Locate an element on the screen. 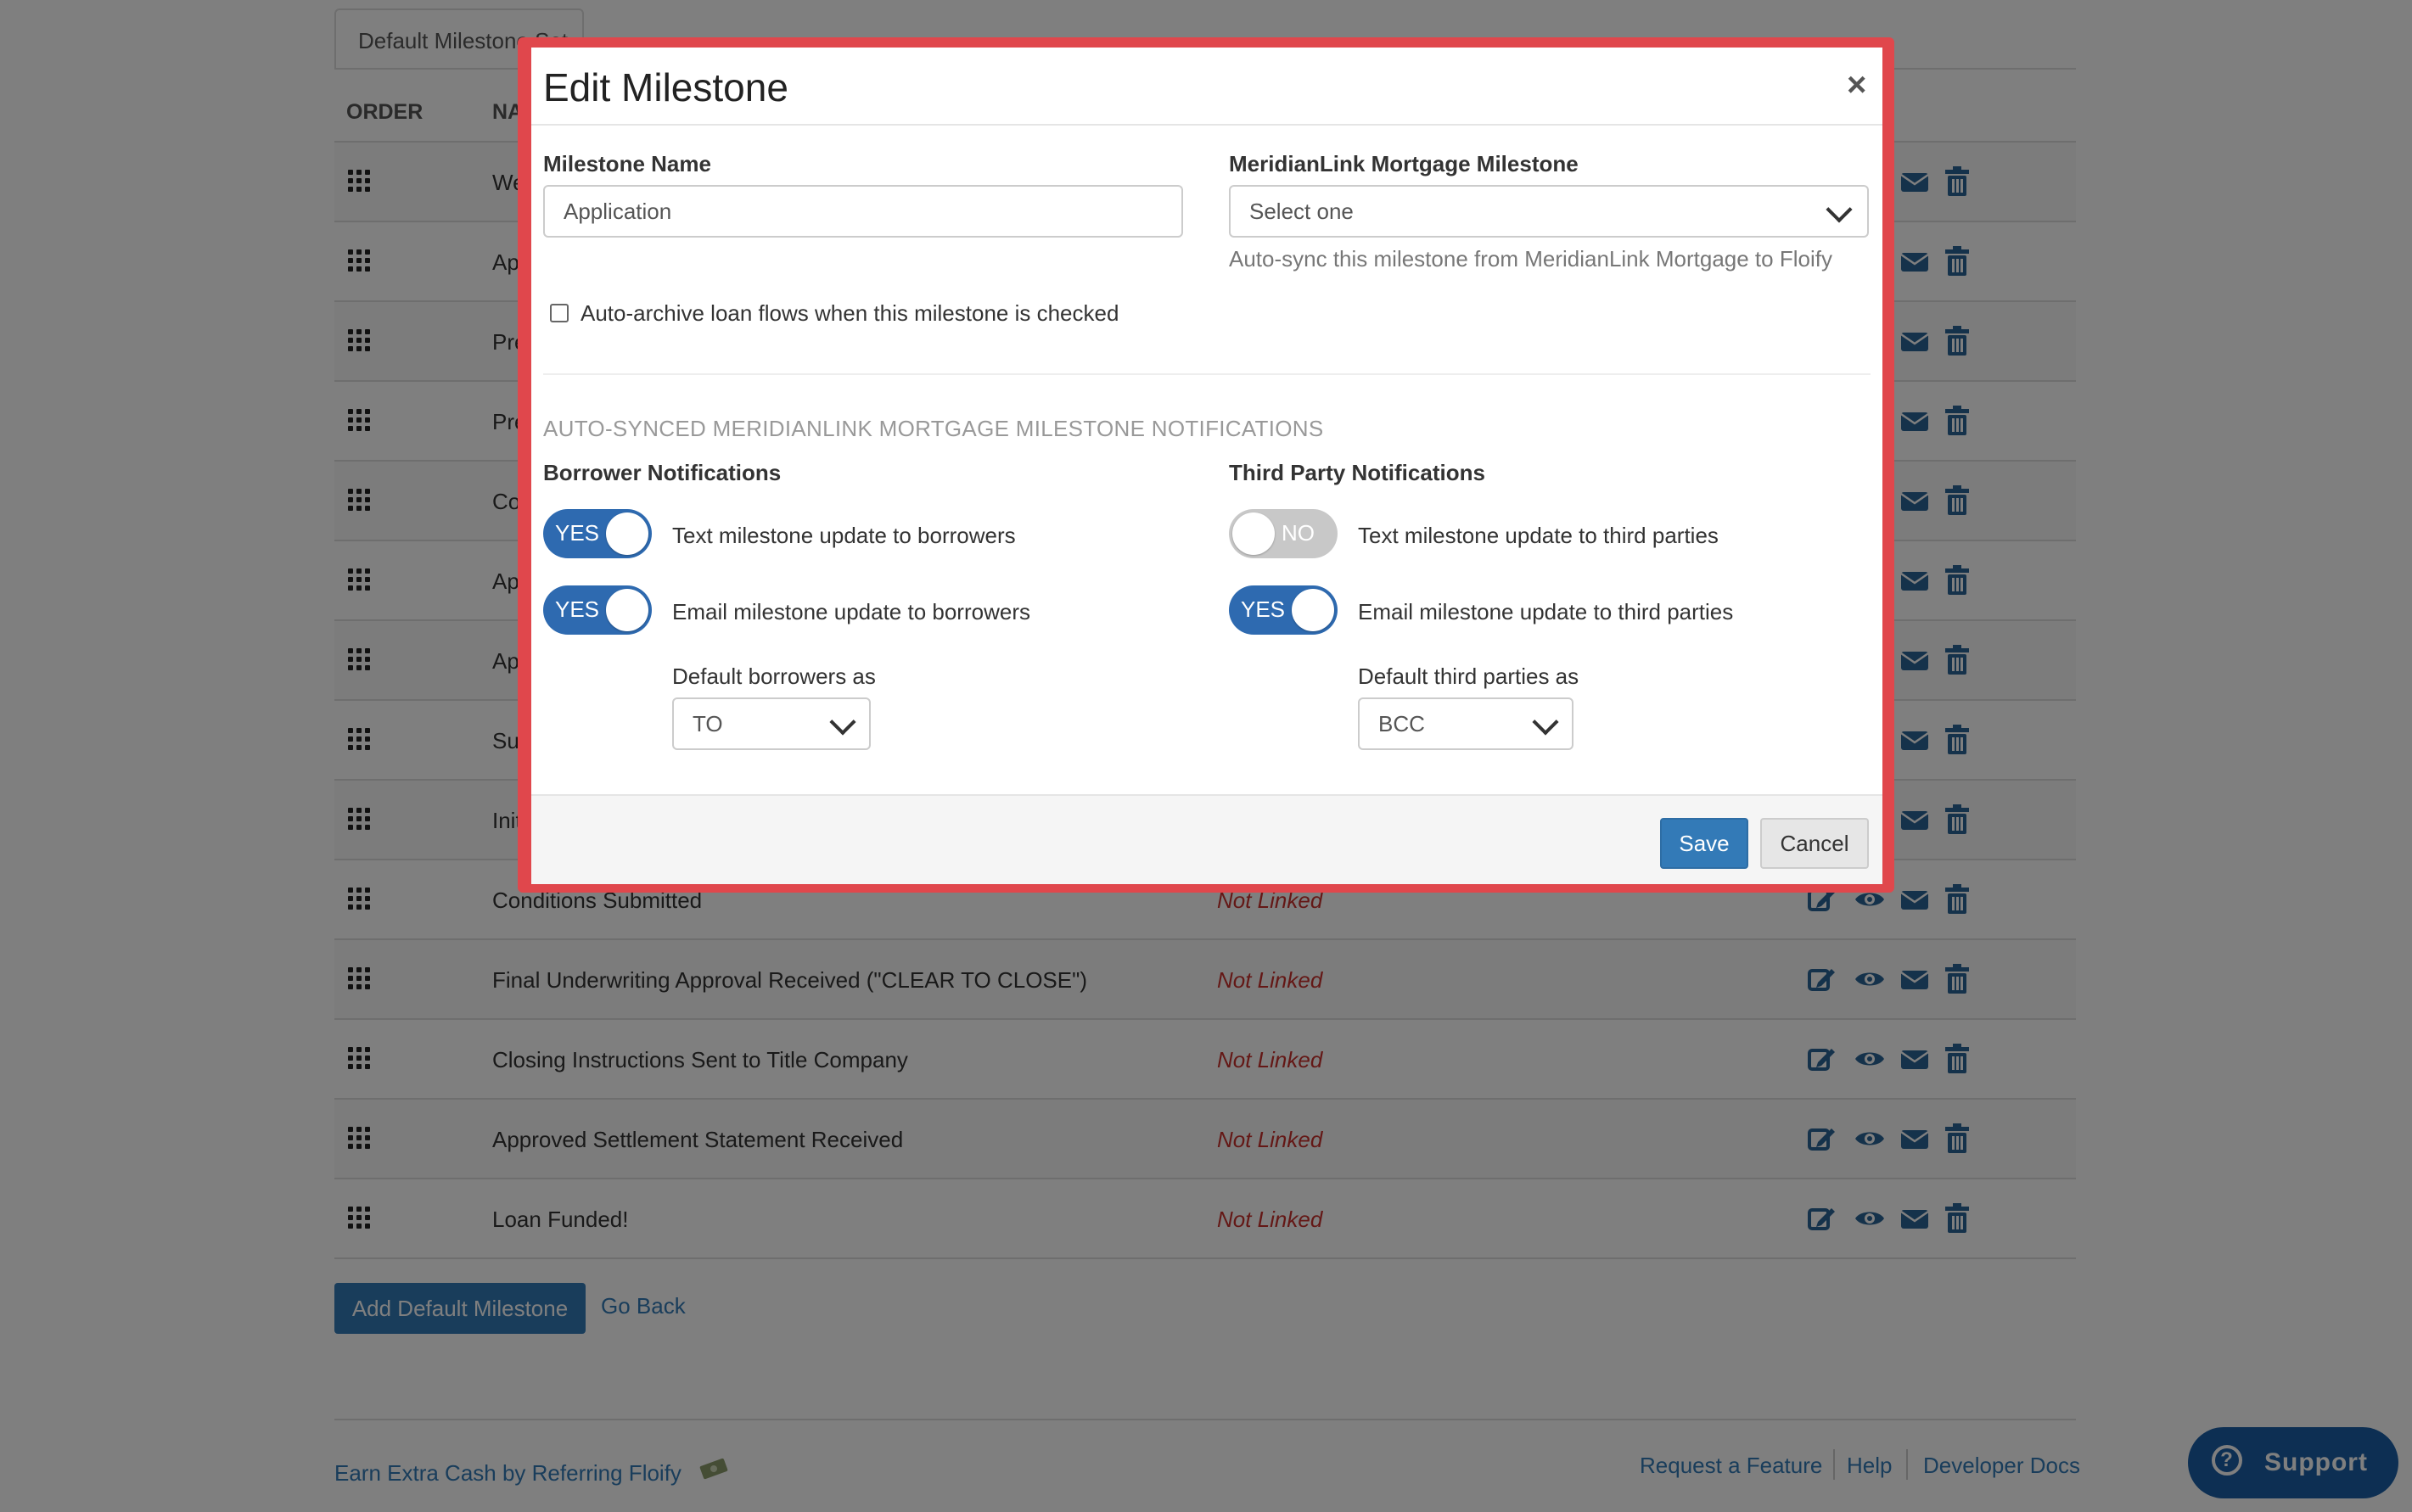 This screenshot has width=2412, height=1512. third-party-text-label: Text milestone update to third parties is located at coordinates (1538, 535).